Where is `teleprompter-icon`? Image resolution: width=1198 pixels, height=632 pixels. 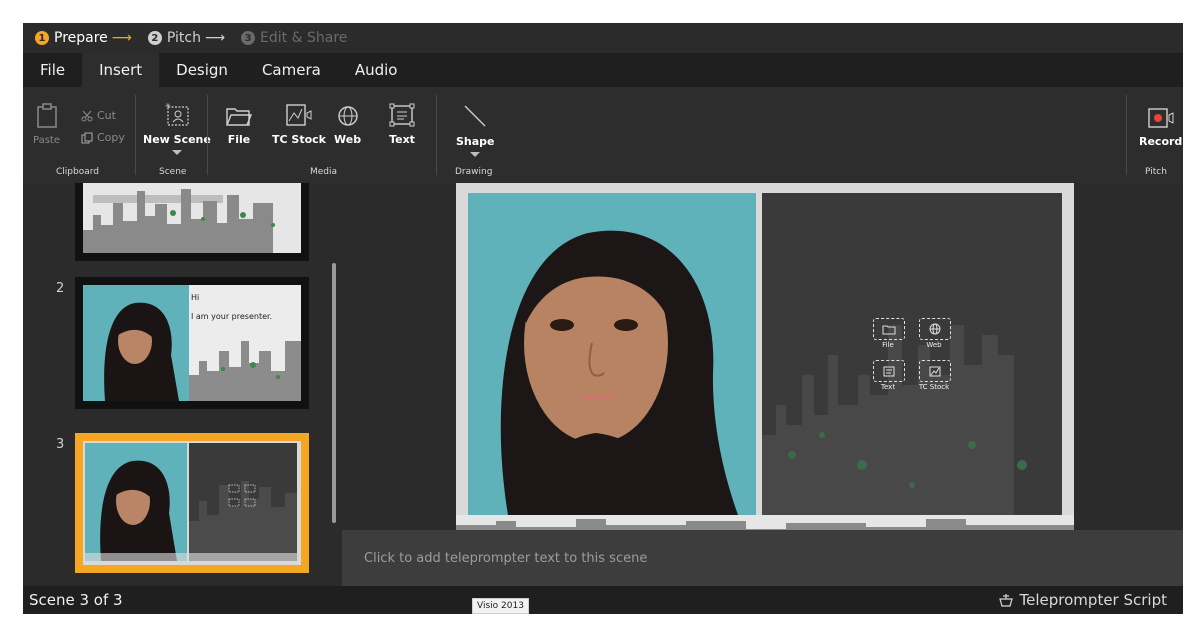
teleprompter-icon is located at coordinates (1005, 600).